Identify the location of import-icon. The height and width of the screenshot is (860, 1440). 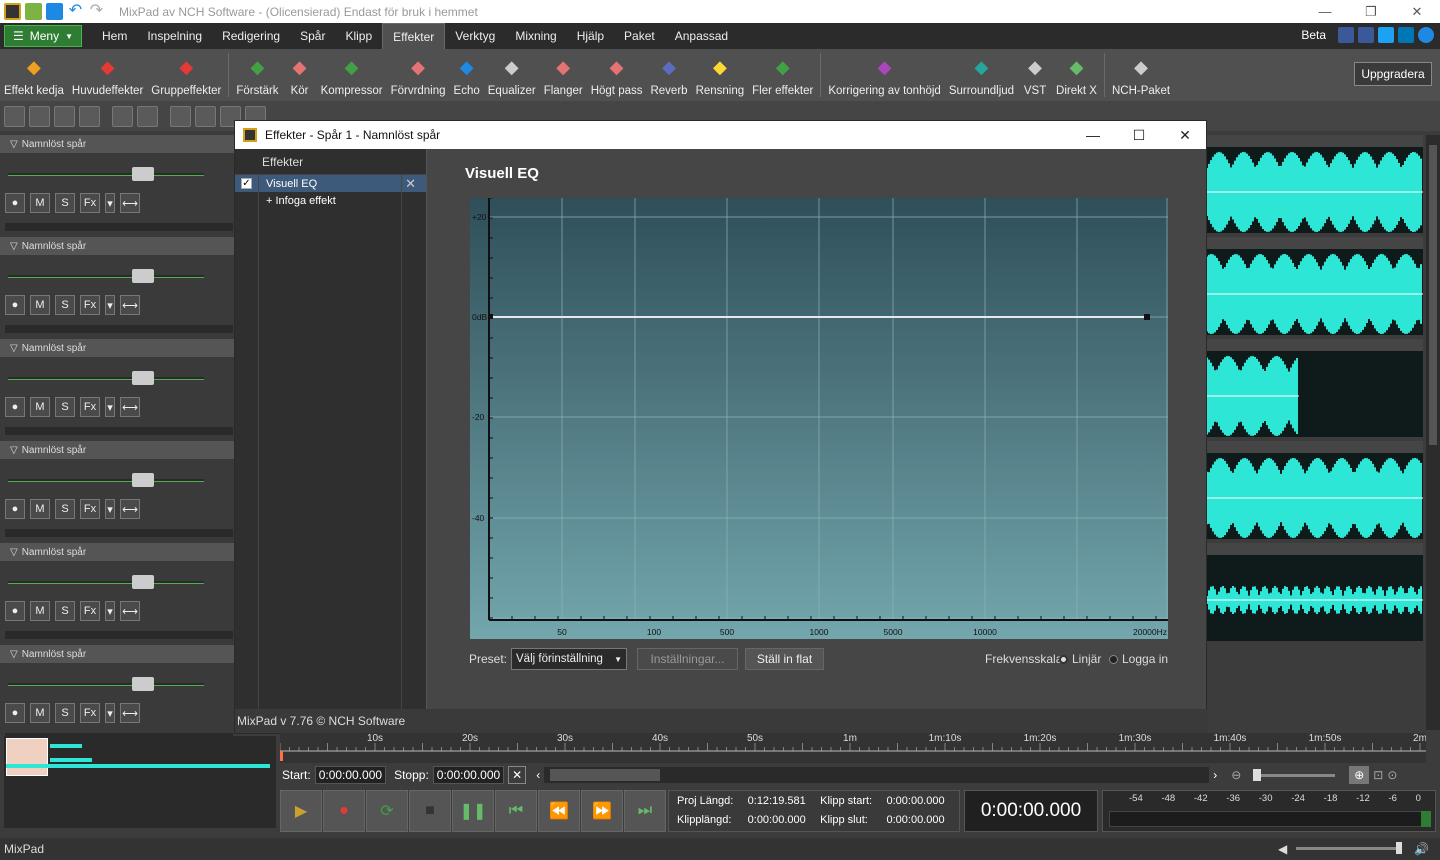
(64, 116).